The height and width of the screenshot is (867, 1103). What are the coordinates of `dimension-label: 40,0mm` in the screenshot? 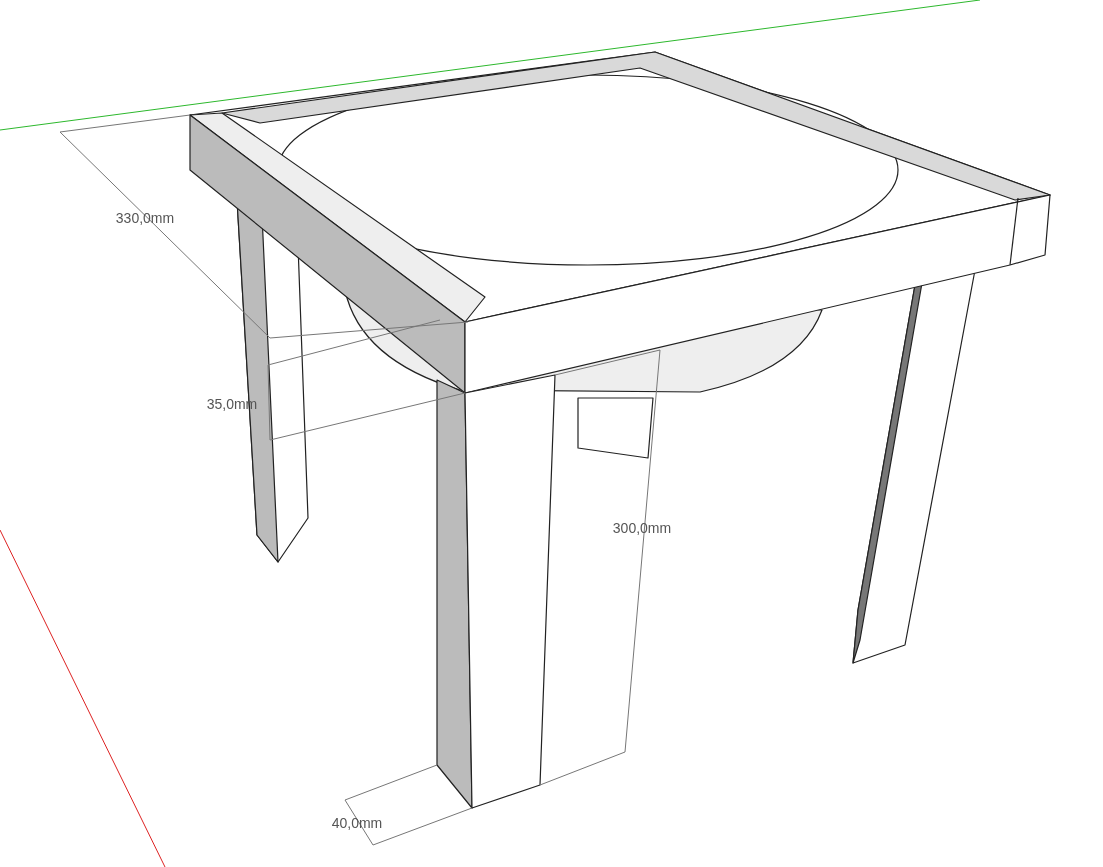 It's located at (357, 823).